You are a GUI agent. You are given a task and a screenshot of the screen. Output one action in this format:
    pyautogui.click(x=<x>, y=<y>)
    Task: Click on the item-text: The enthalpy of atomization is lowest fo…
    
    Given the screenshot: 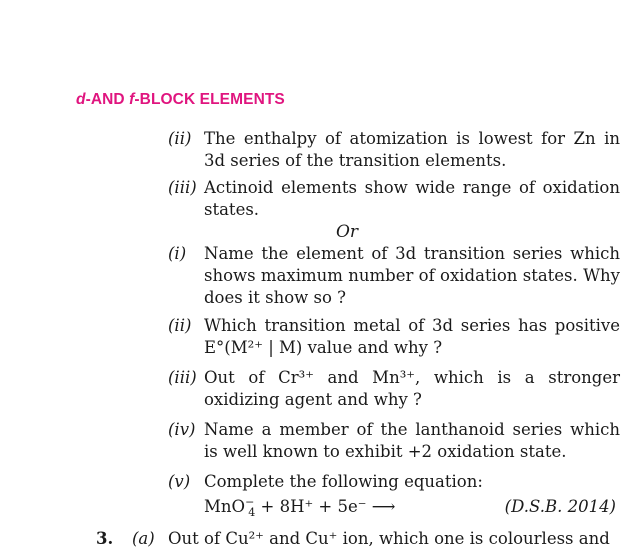 What is the action you would take?
    pyautogui.click(x=412, y=149)
    